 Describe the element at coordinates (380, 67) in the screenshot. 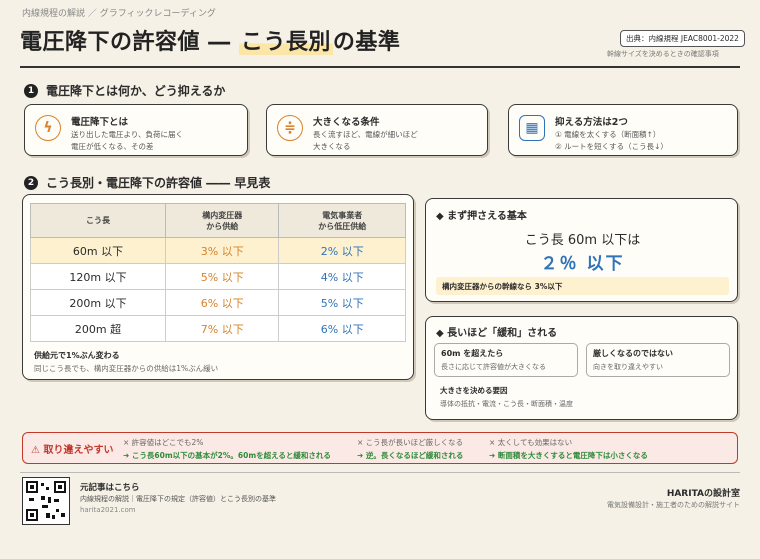

I see `header-divider` at that location.